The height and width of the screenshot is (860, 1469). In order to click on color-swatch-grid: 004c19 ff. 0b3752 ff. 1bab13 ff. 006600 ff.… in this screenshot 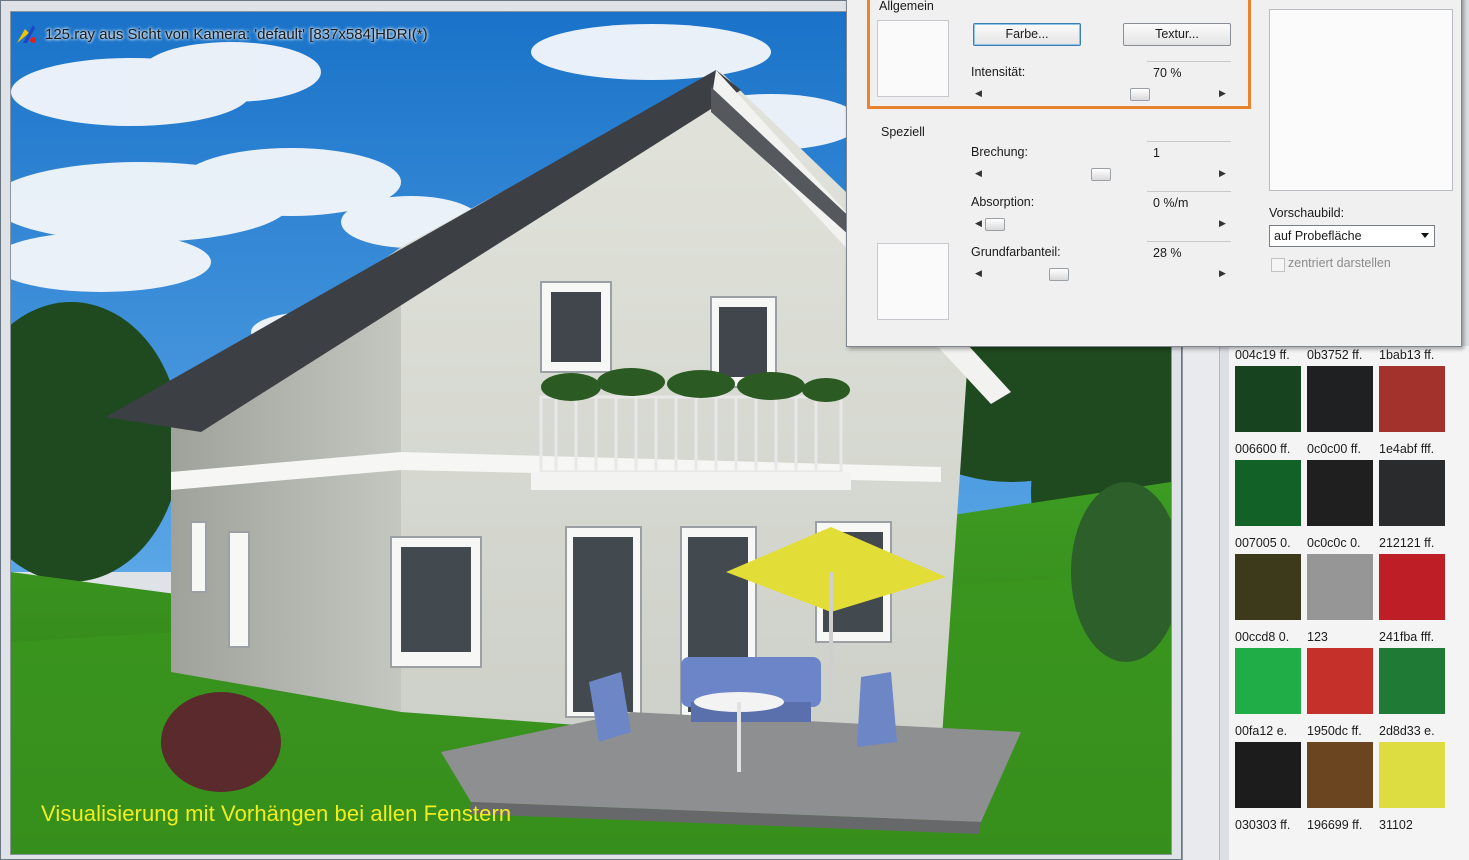, I will do `click(1349, 603)`.